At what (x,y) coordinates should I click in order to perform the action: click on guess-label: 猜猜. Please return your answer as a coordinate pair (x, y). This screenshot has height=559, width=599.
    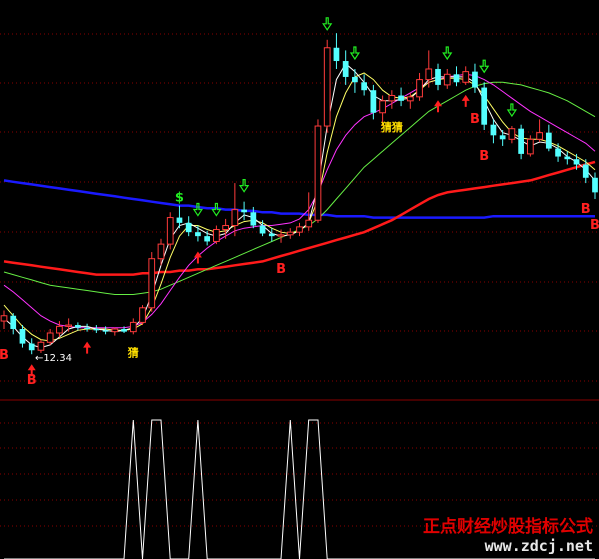
    Looking at the image, I should click on (391, 127).